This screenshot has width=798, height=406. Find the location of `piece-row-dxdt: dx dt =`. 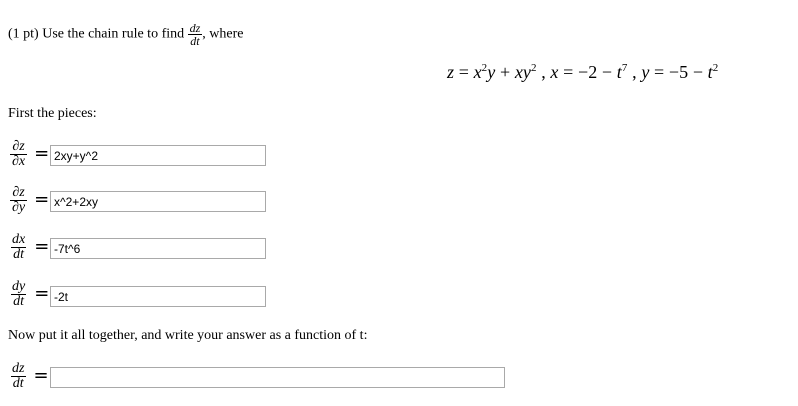

piece-row-dxdt: dx dt = is located at coordinates (29, 247).